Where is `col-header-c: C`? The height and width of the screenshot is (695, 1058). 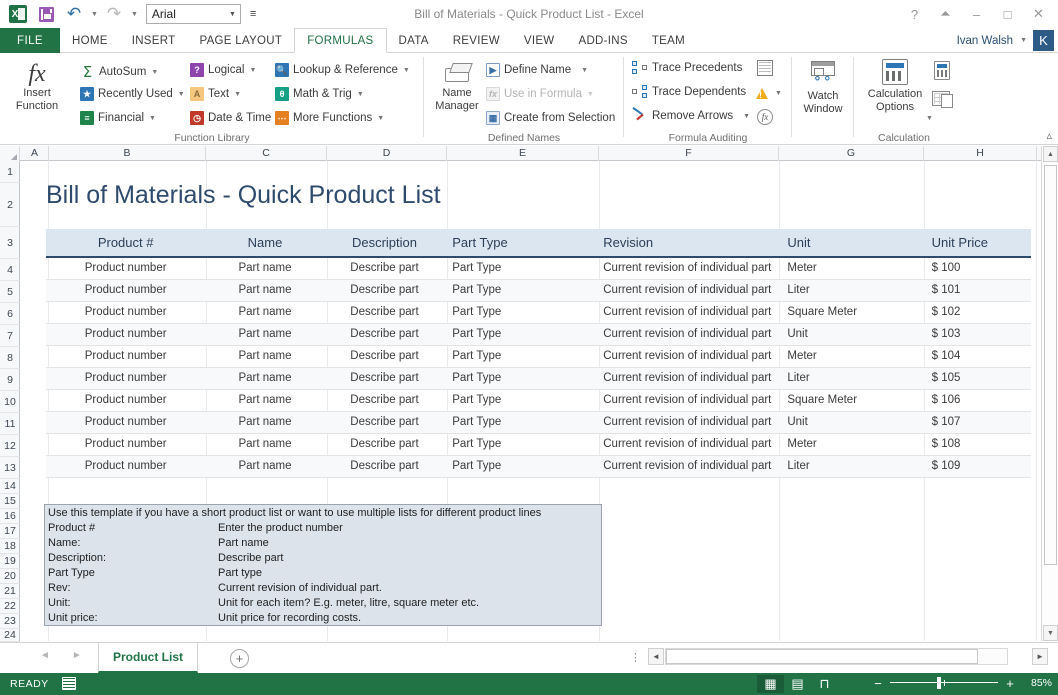 col-header-c: C is located at coordinates (266, 153).